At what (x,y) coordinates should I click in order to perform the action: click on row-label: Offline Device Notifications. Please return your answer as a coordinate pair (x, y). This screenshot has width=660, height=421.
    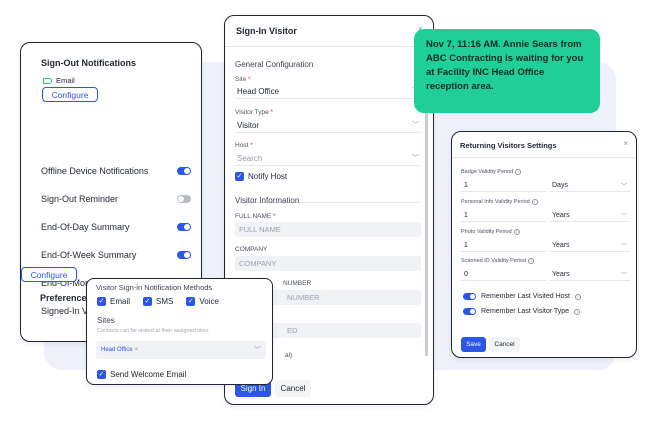
    Looking at the image, I should click on (95, 171).